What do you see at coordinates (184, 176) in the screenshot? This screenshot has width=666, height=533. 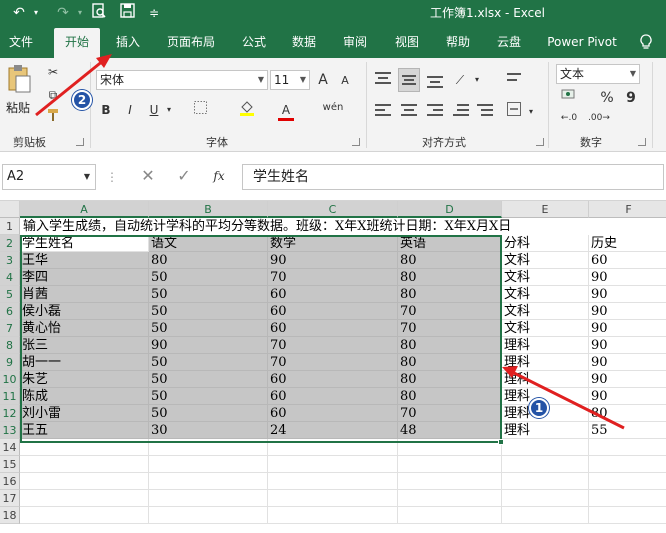 I see `enter-icon: ✓` at bounding box center [184, 176].